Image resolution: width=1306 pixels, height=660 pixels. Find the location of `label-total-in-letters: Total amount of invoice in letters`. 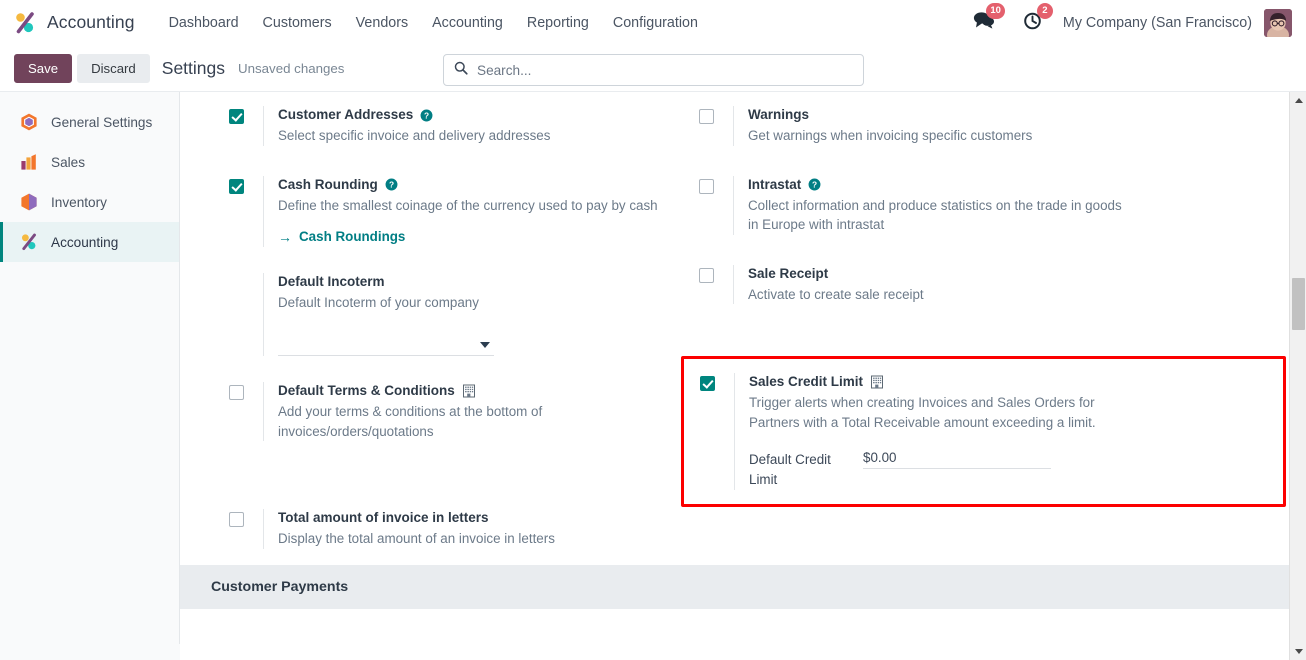

label-total-in-letters: Total amount of invoice in letters is located at coordinates (383, 517).